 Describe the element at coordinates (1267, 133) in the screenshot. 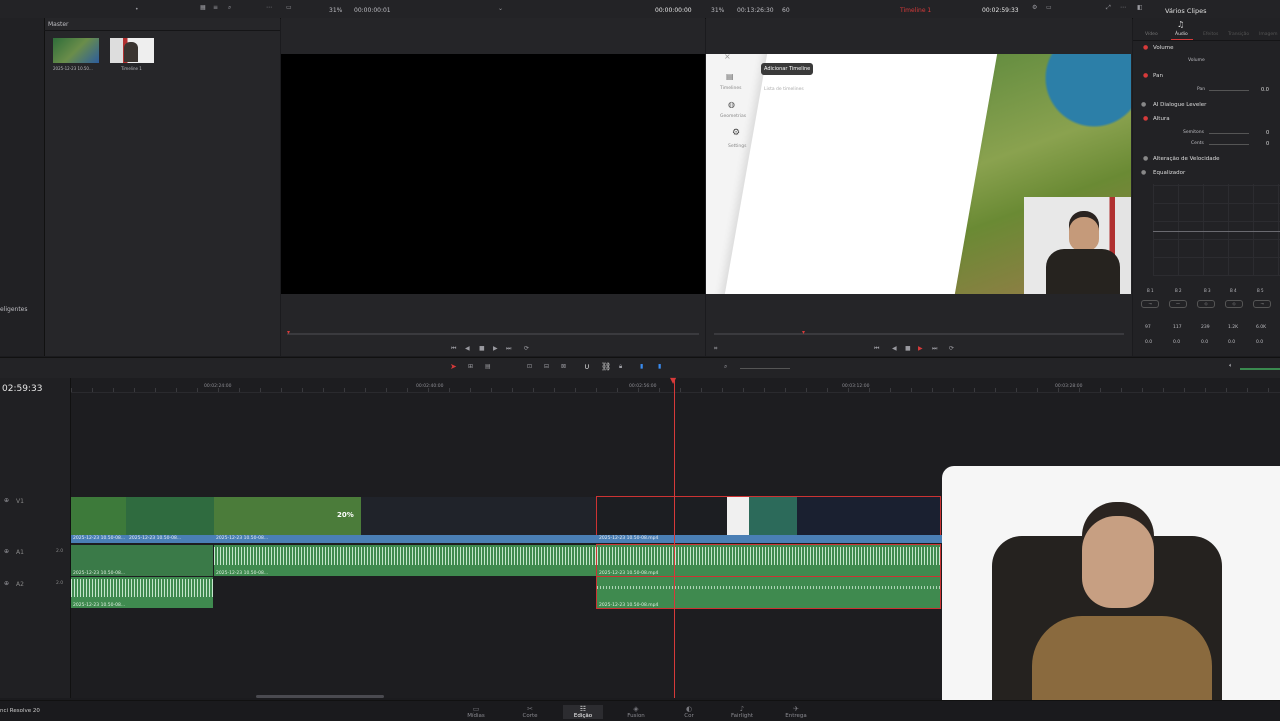

I see `semitons-value: 0` at that location.